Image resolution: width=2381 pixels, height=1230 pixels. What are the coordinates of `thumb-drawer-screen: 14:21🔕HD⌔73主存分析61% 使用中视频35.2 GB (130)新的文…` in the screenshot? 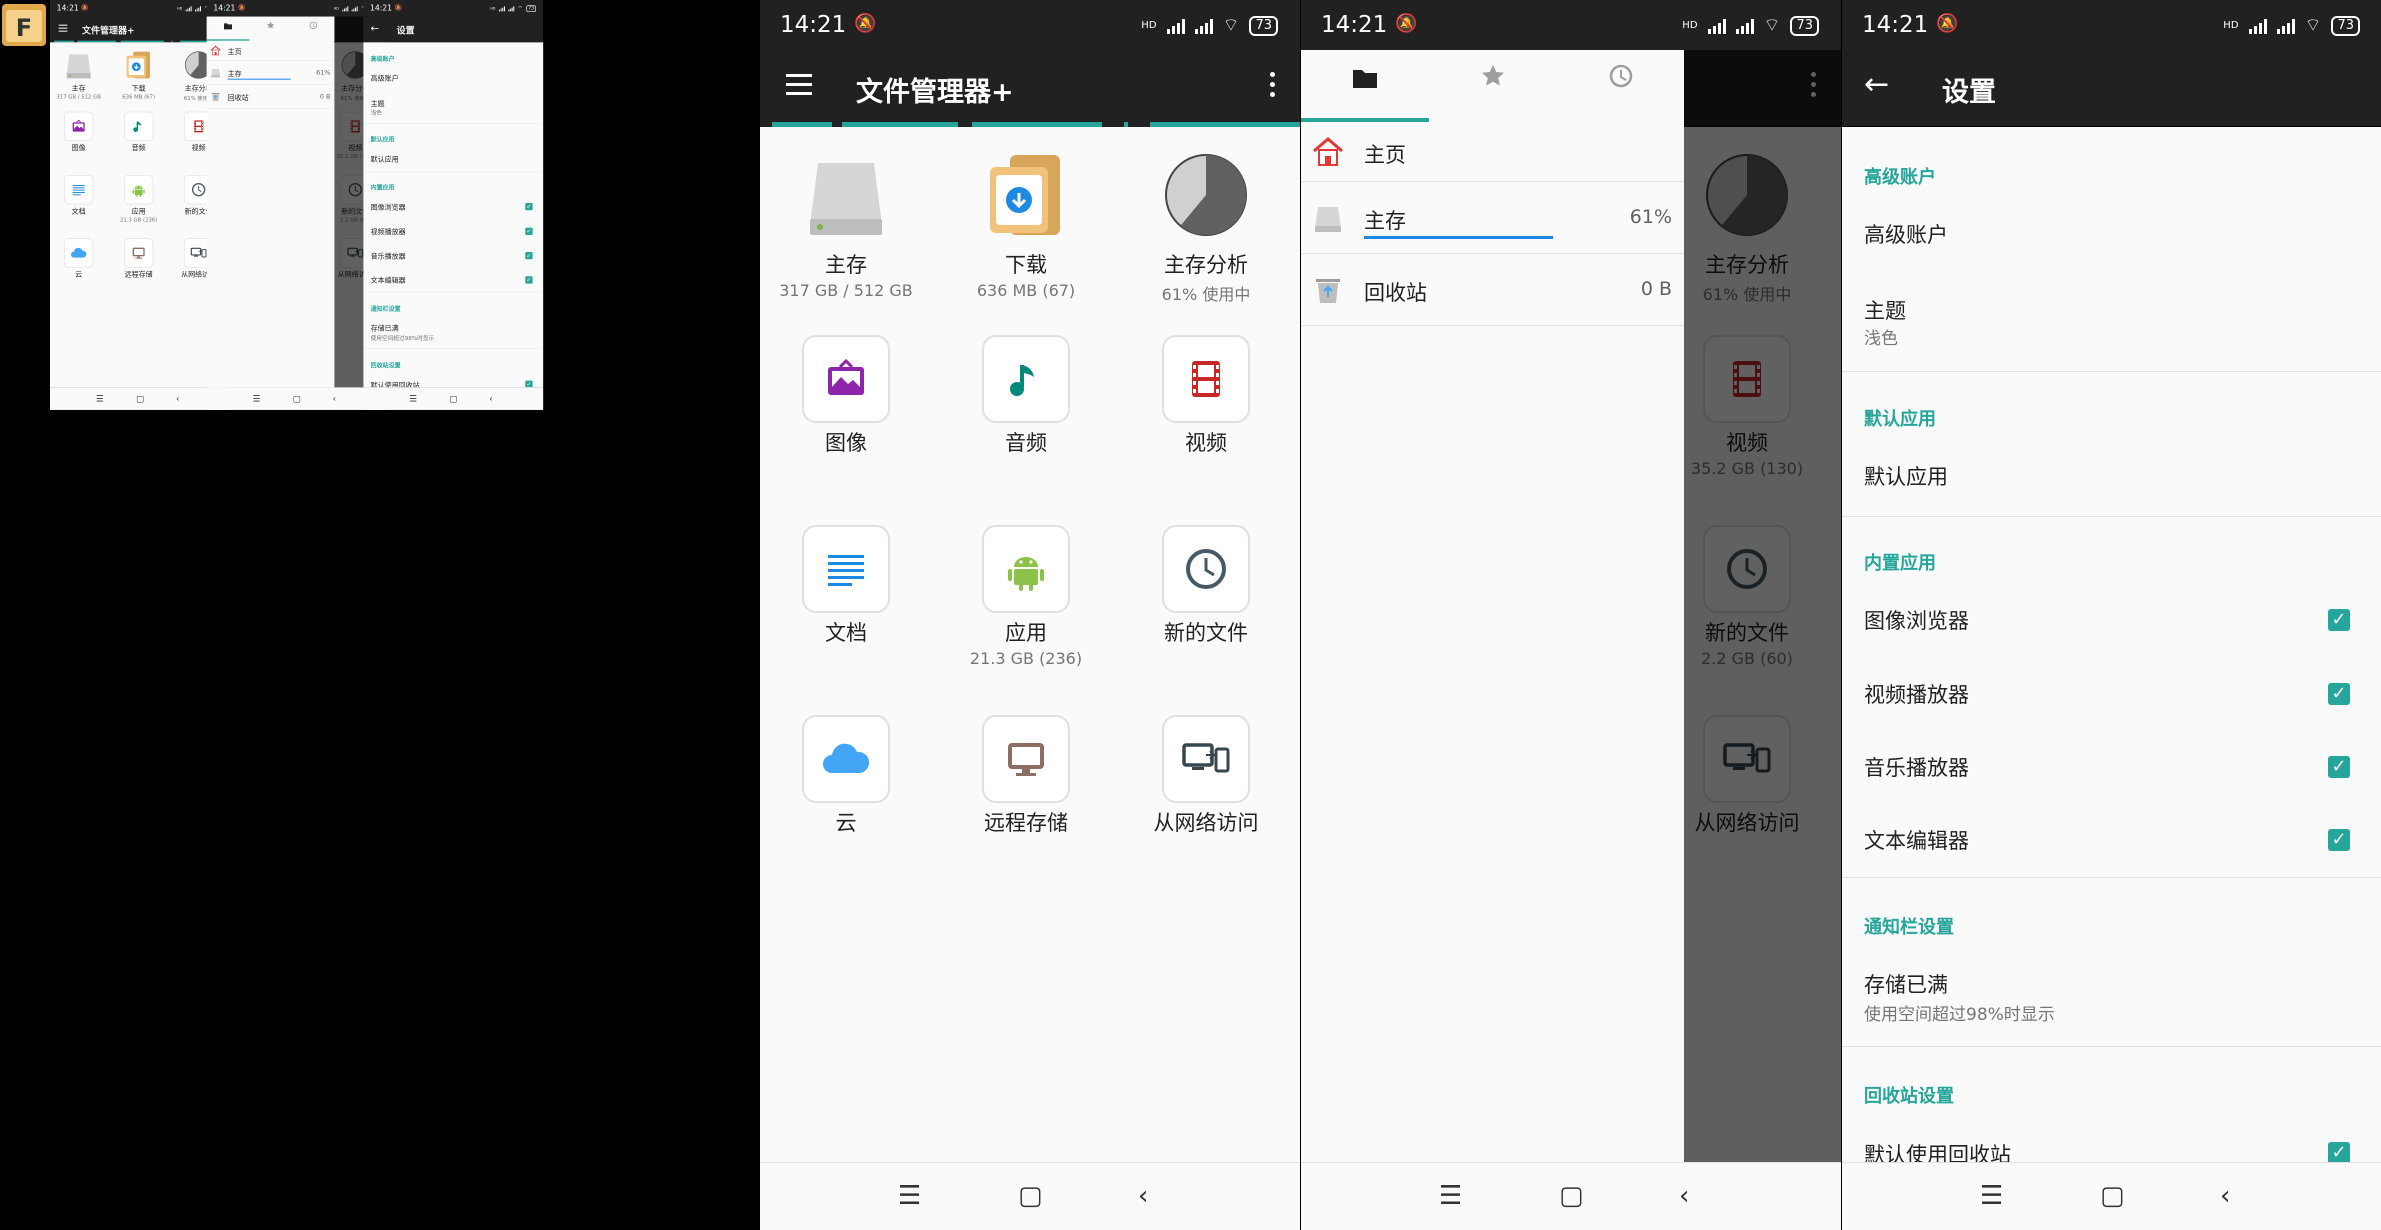 It's located at (296, 205).